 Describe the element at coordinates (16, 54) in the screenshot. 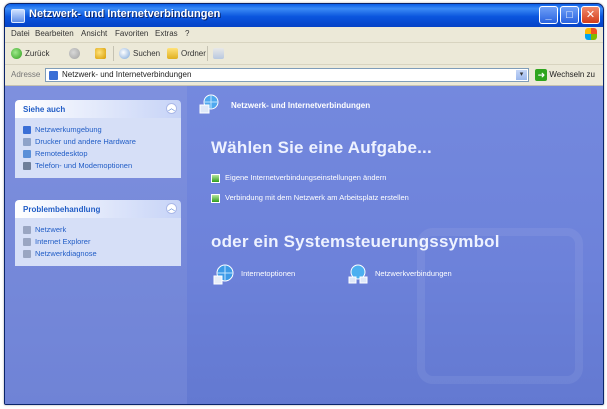

I see `back-arrow-icon` at that location.